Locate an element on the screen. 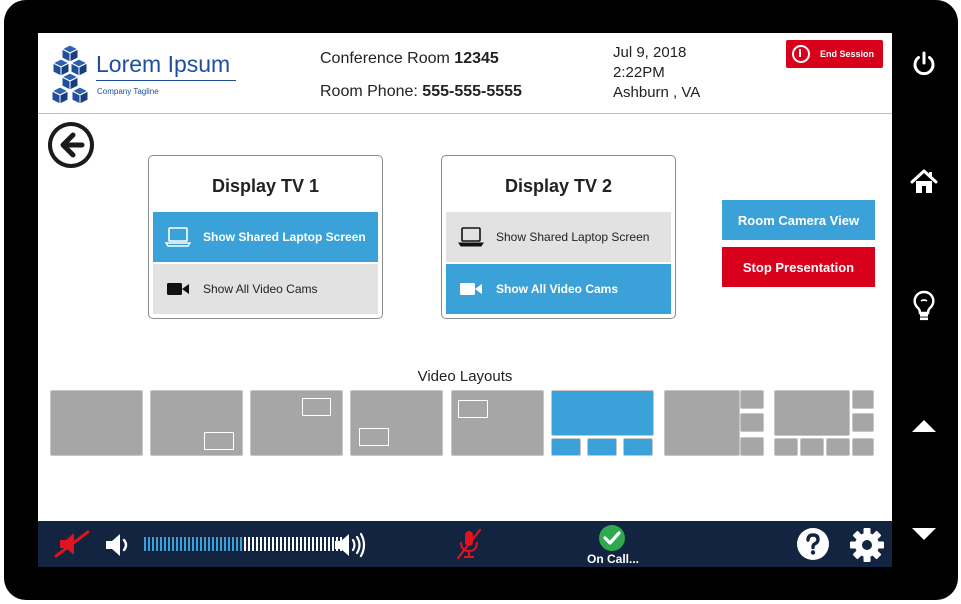 This screenshot has width=961, height=604. volume-down-button is located at coordinates (118, 545).